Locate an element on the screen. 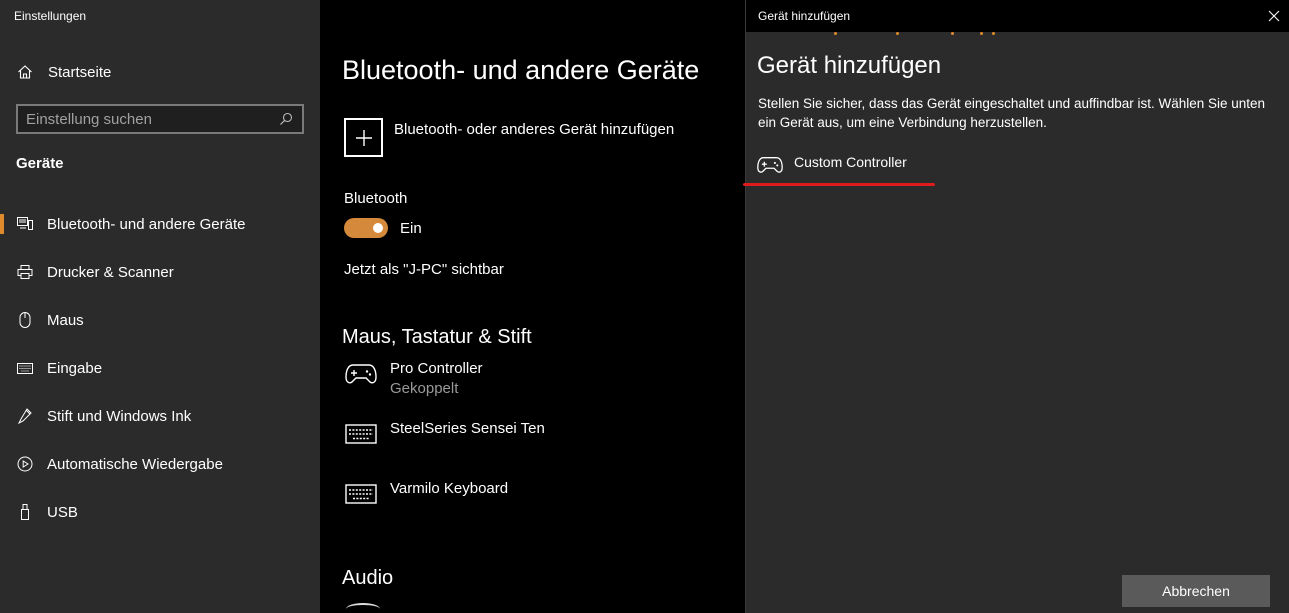 Image resolution: width=1289 pixels, height=613 pixels. visible-as-text: Jetzt als "J-PC" sichtbar is located at coordinates (424, 269).